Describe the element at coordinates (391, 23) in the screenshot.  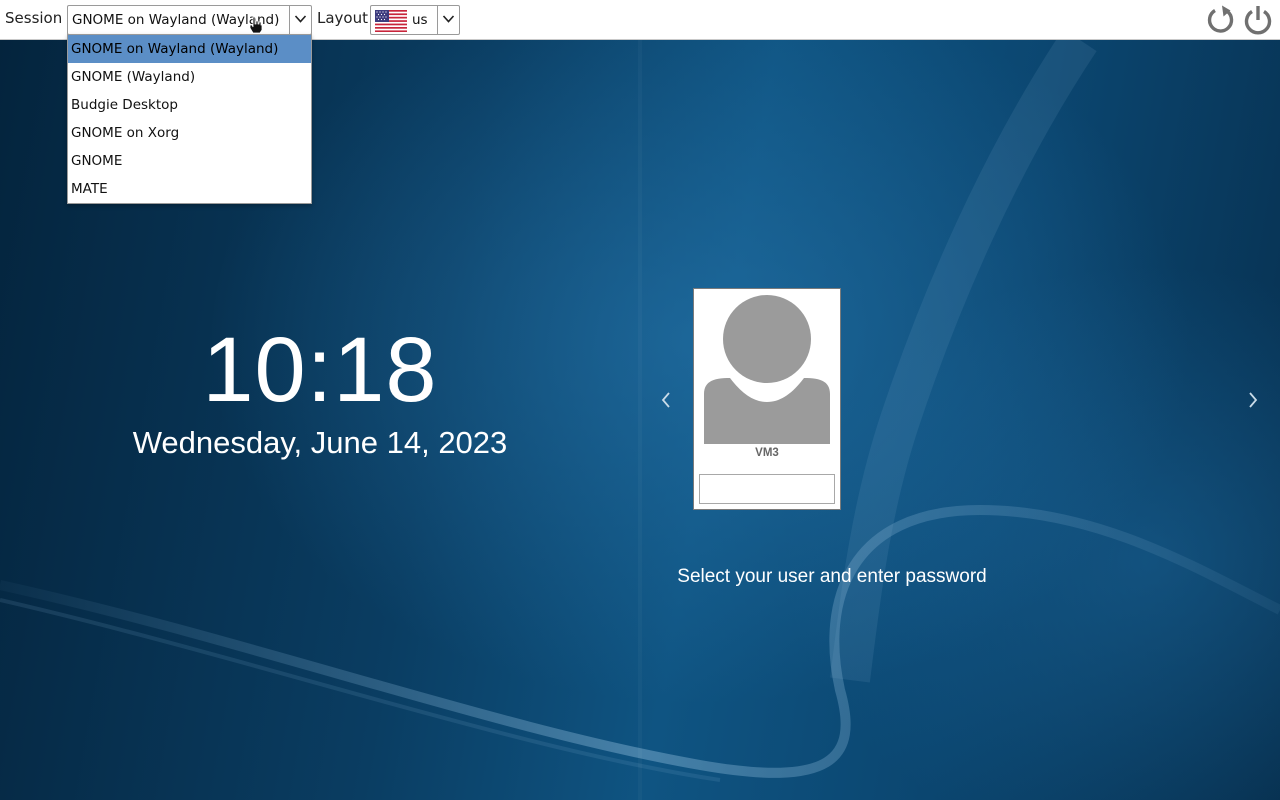
I see `us-flag-icon` at that location.